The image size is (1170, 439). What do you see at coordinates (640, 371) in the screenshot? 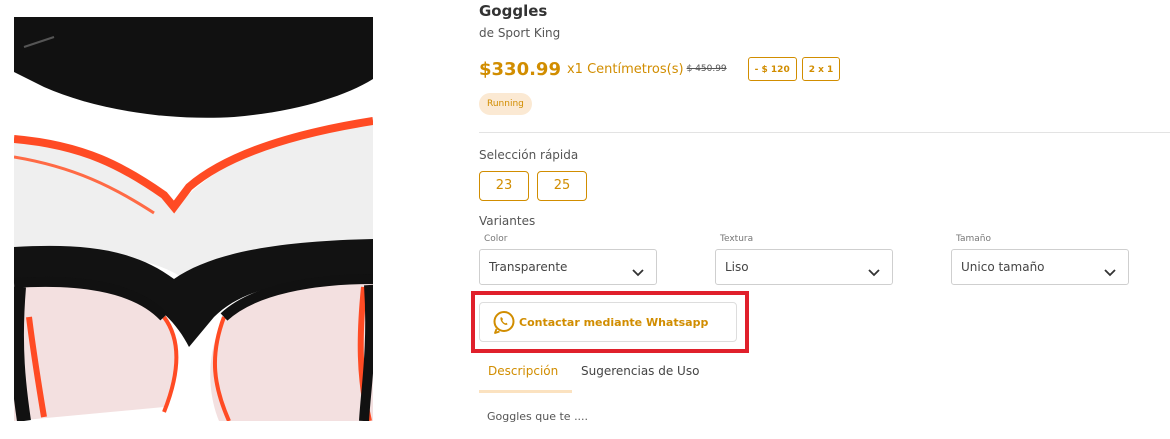
I see `tab-sugerencias-de-uso: Sugerencias de Uso` at bounding box center [640, 371].